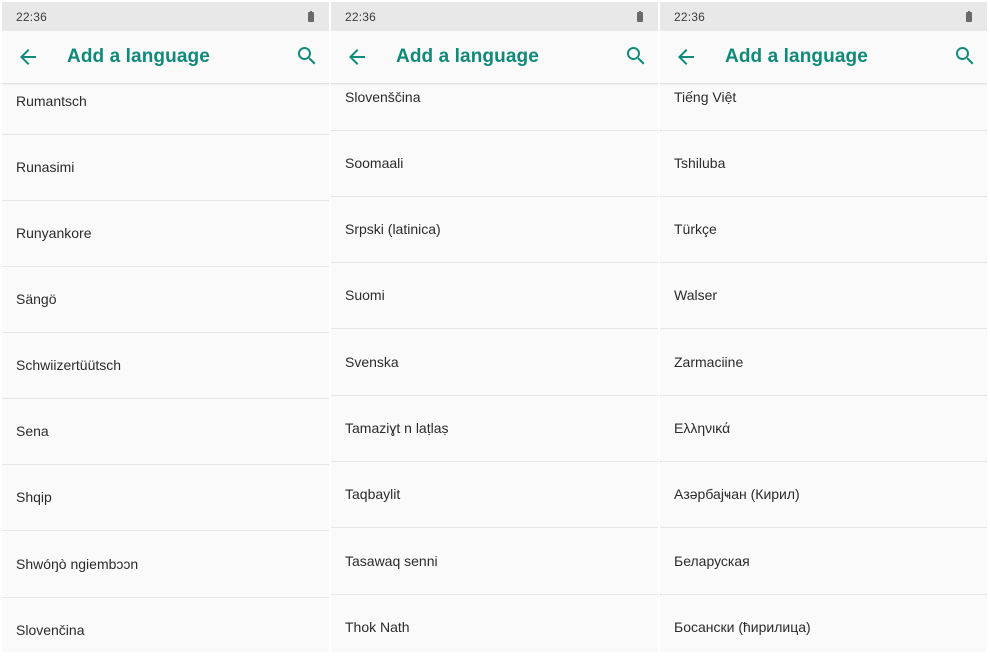 The width and height of the screenshot is (990, 660). Describe the element at coordinates (823, 229) in the screenshot. I see `language-list-item: Türkçe` at that location.